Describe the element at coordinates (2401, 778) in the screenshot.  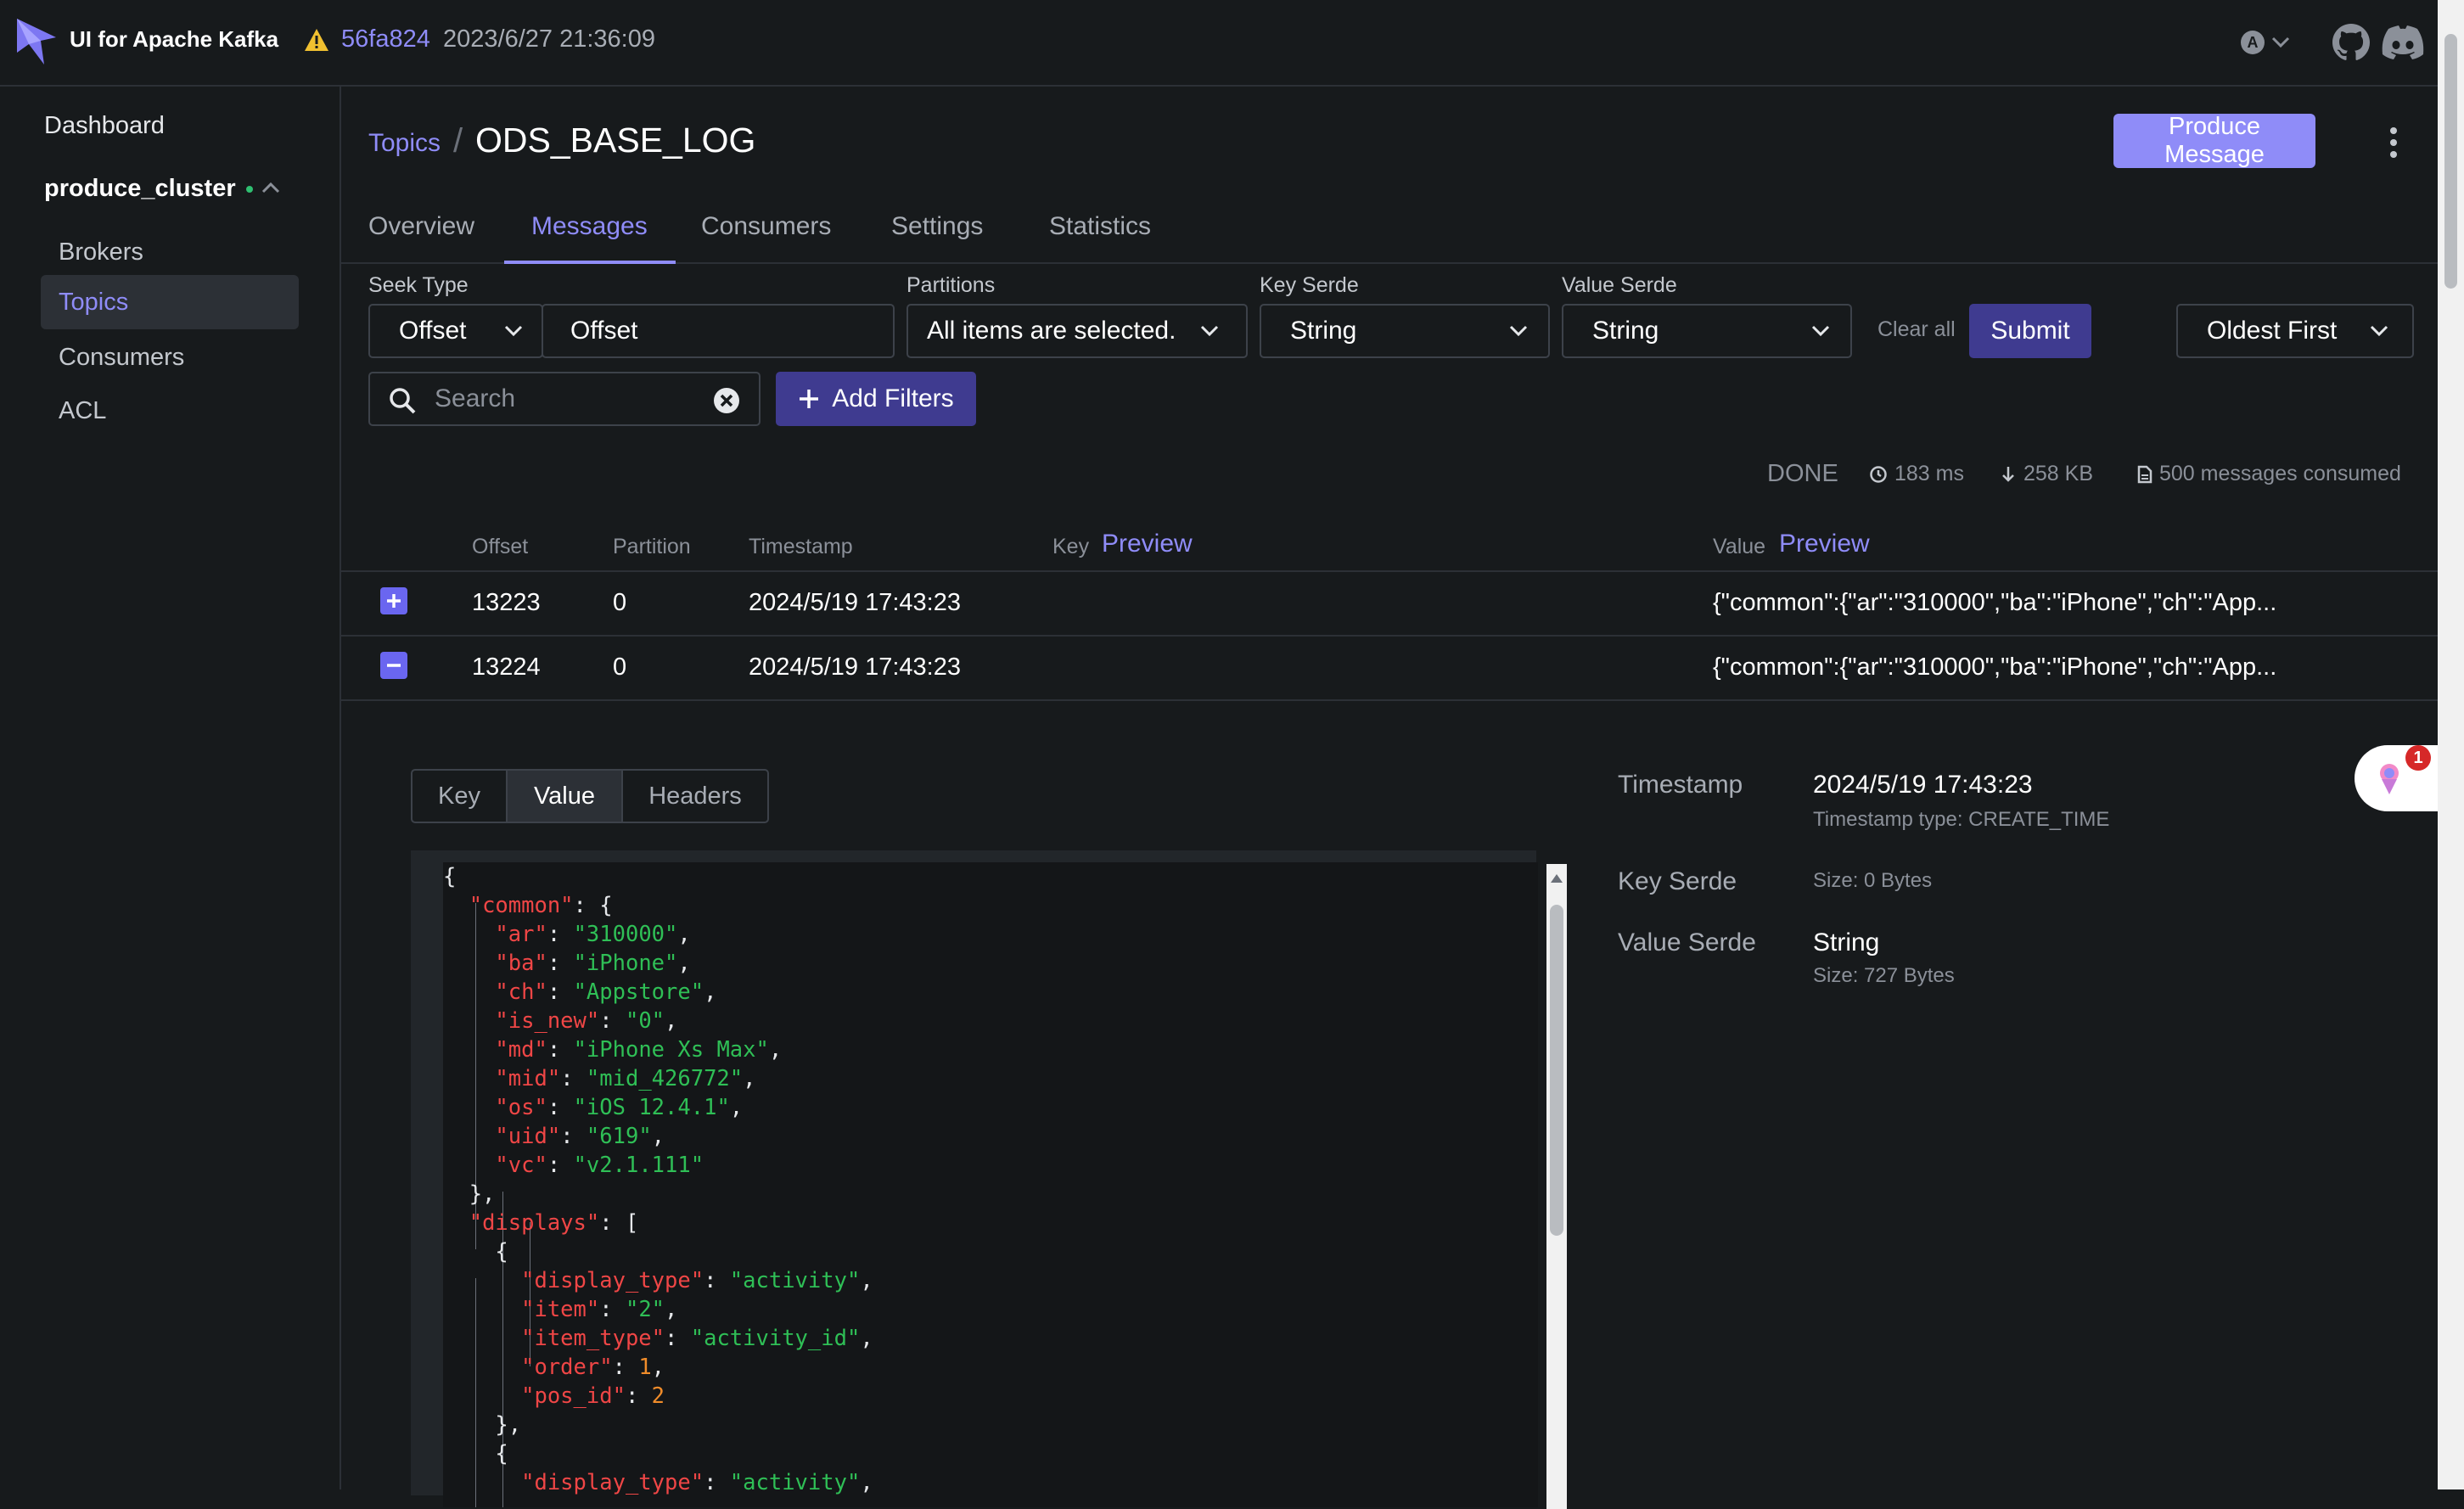
I see `feedback-widget` at that location.